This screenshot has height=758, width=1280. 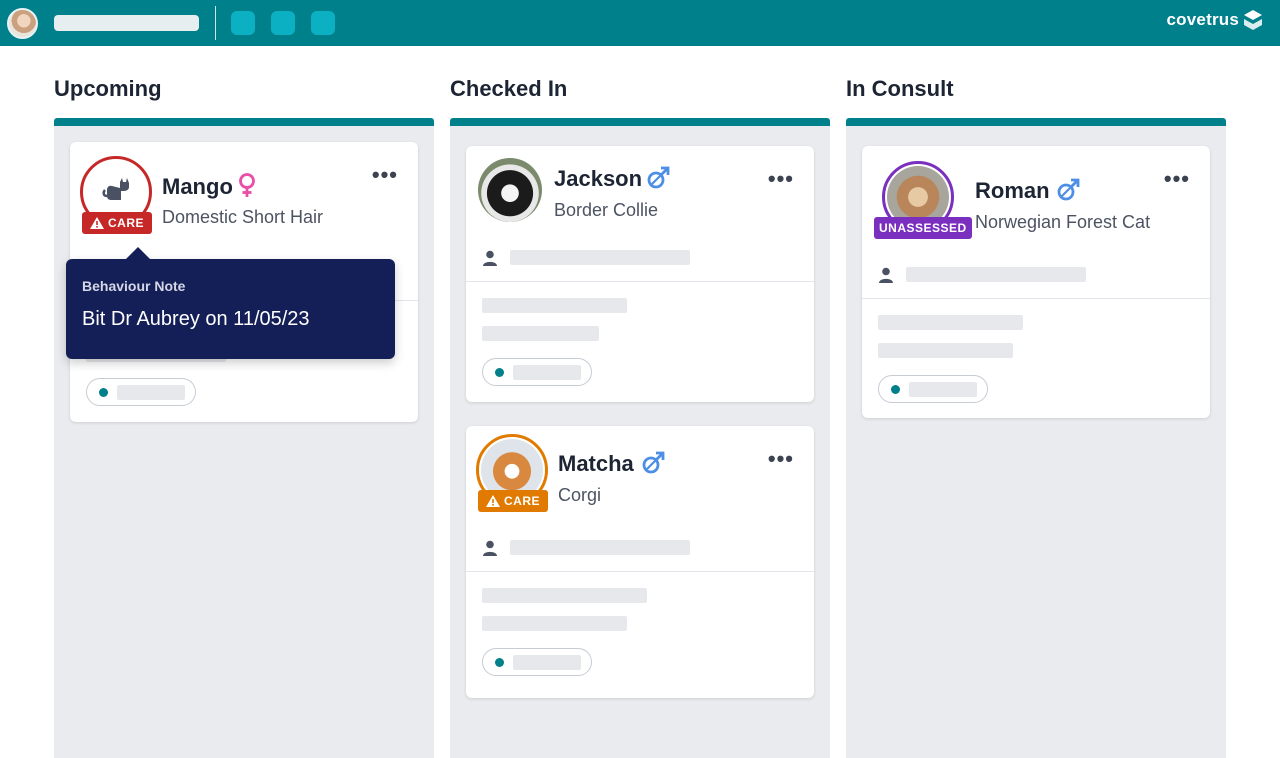 I want to click on pet-name: Mango, so click(x=197, y=187).